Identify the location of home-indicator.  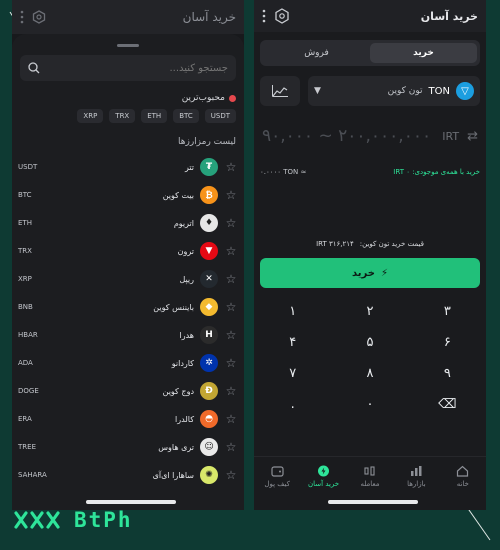
(131, 502).